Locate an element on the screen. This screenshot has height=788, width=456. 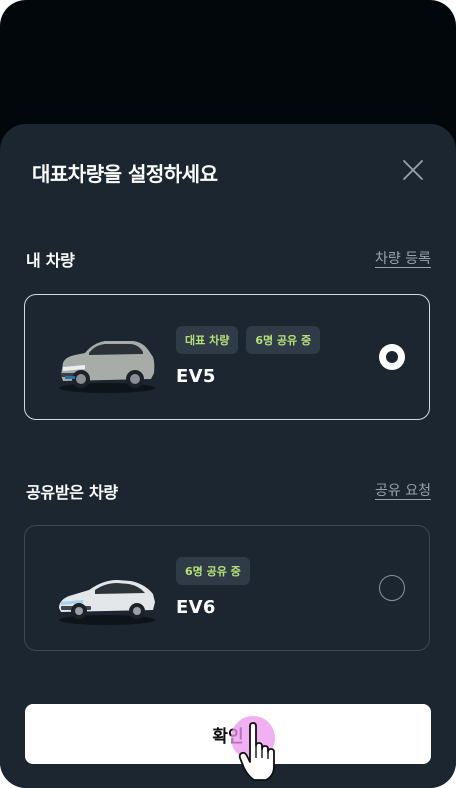
ev5-badges: 대표 차량 6명 공유 중 is located at coordinates (248, 340).